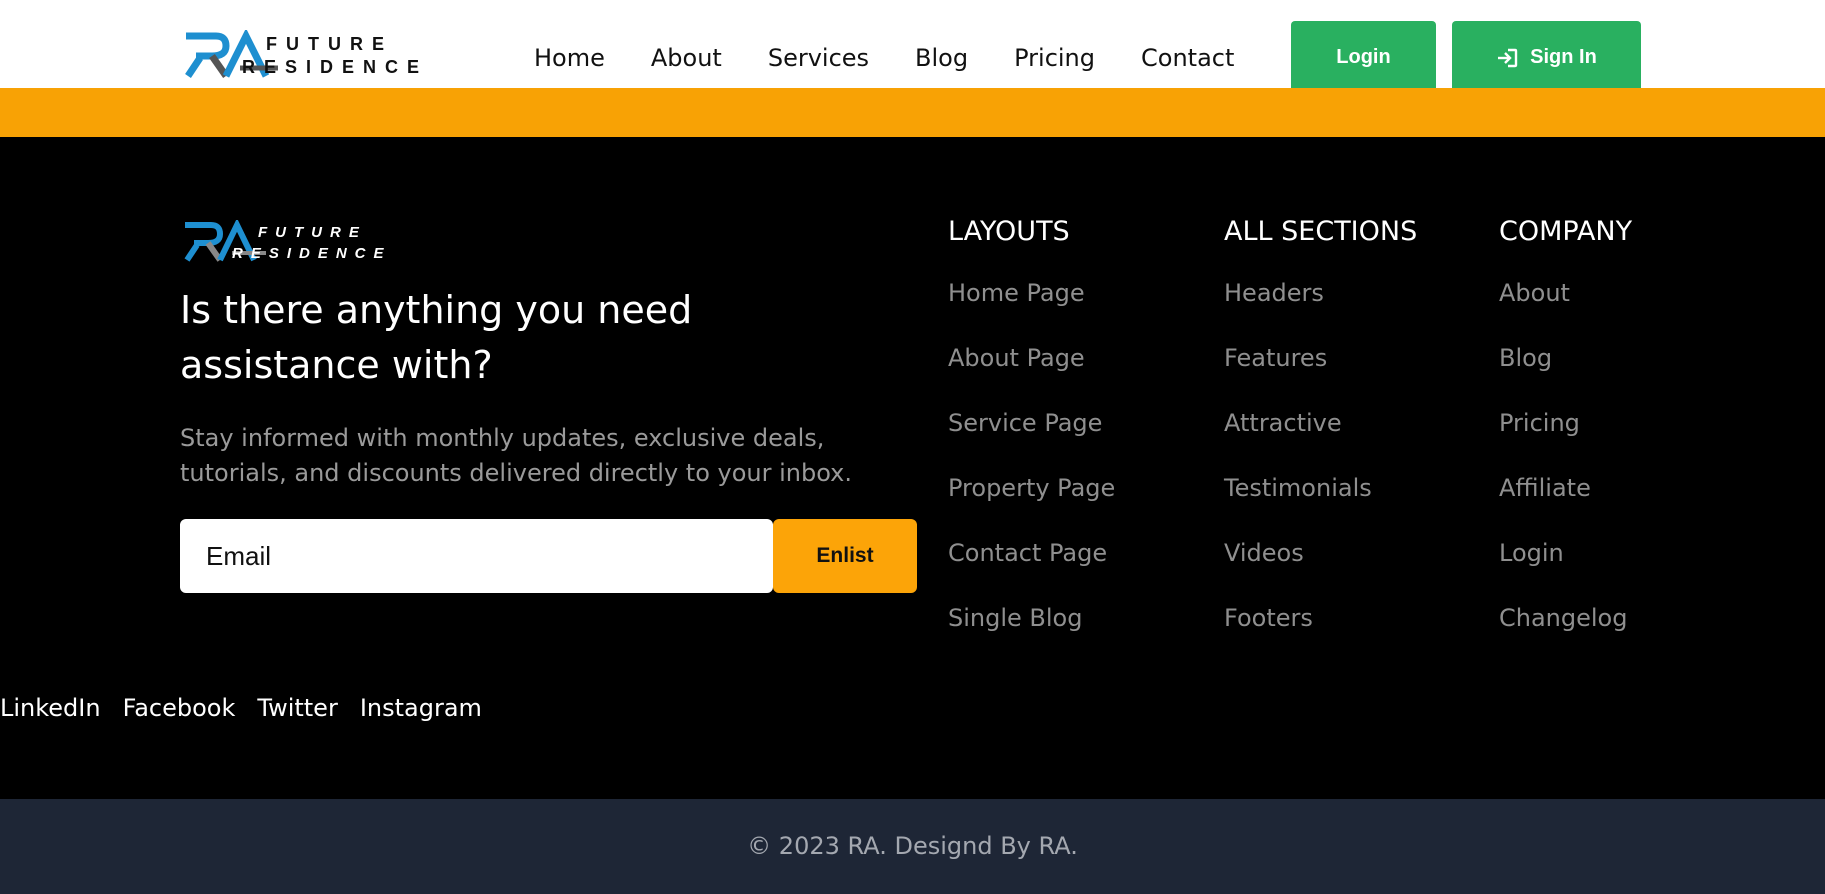 Image resolution: width=1825 pixels, height=894 pixels. Describe the element at coordinates (1016, 358) in the screenshot. I see `footer-link-about-page: About Page` at that location.